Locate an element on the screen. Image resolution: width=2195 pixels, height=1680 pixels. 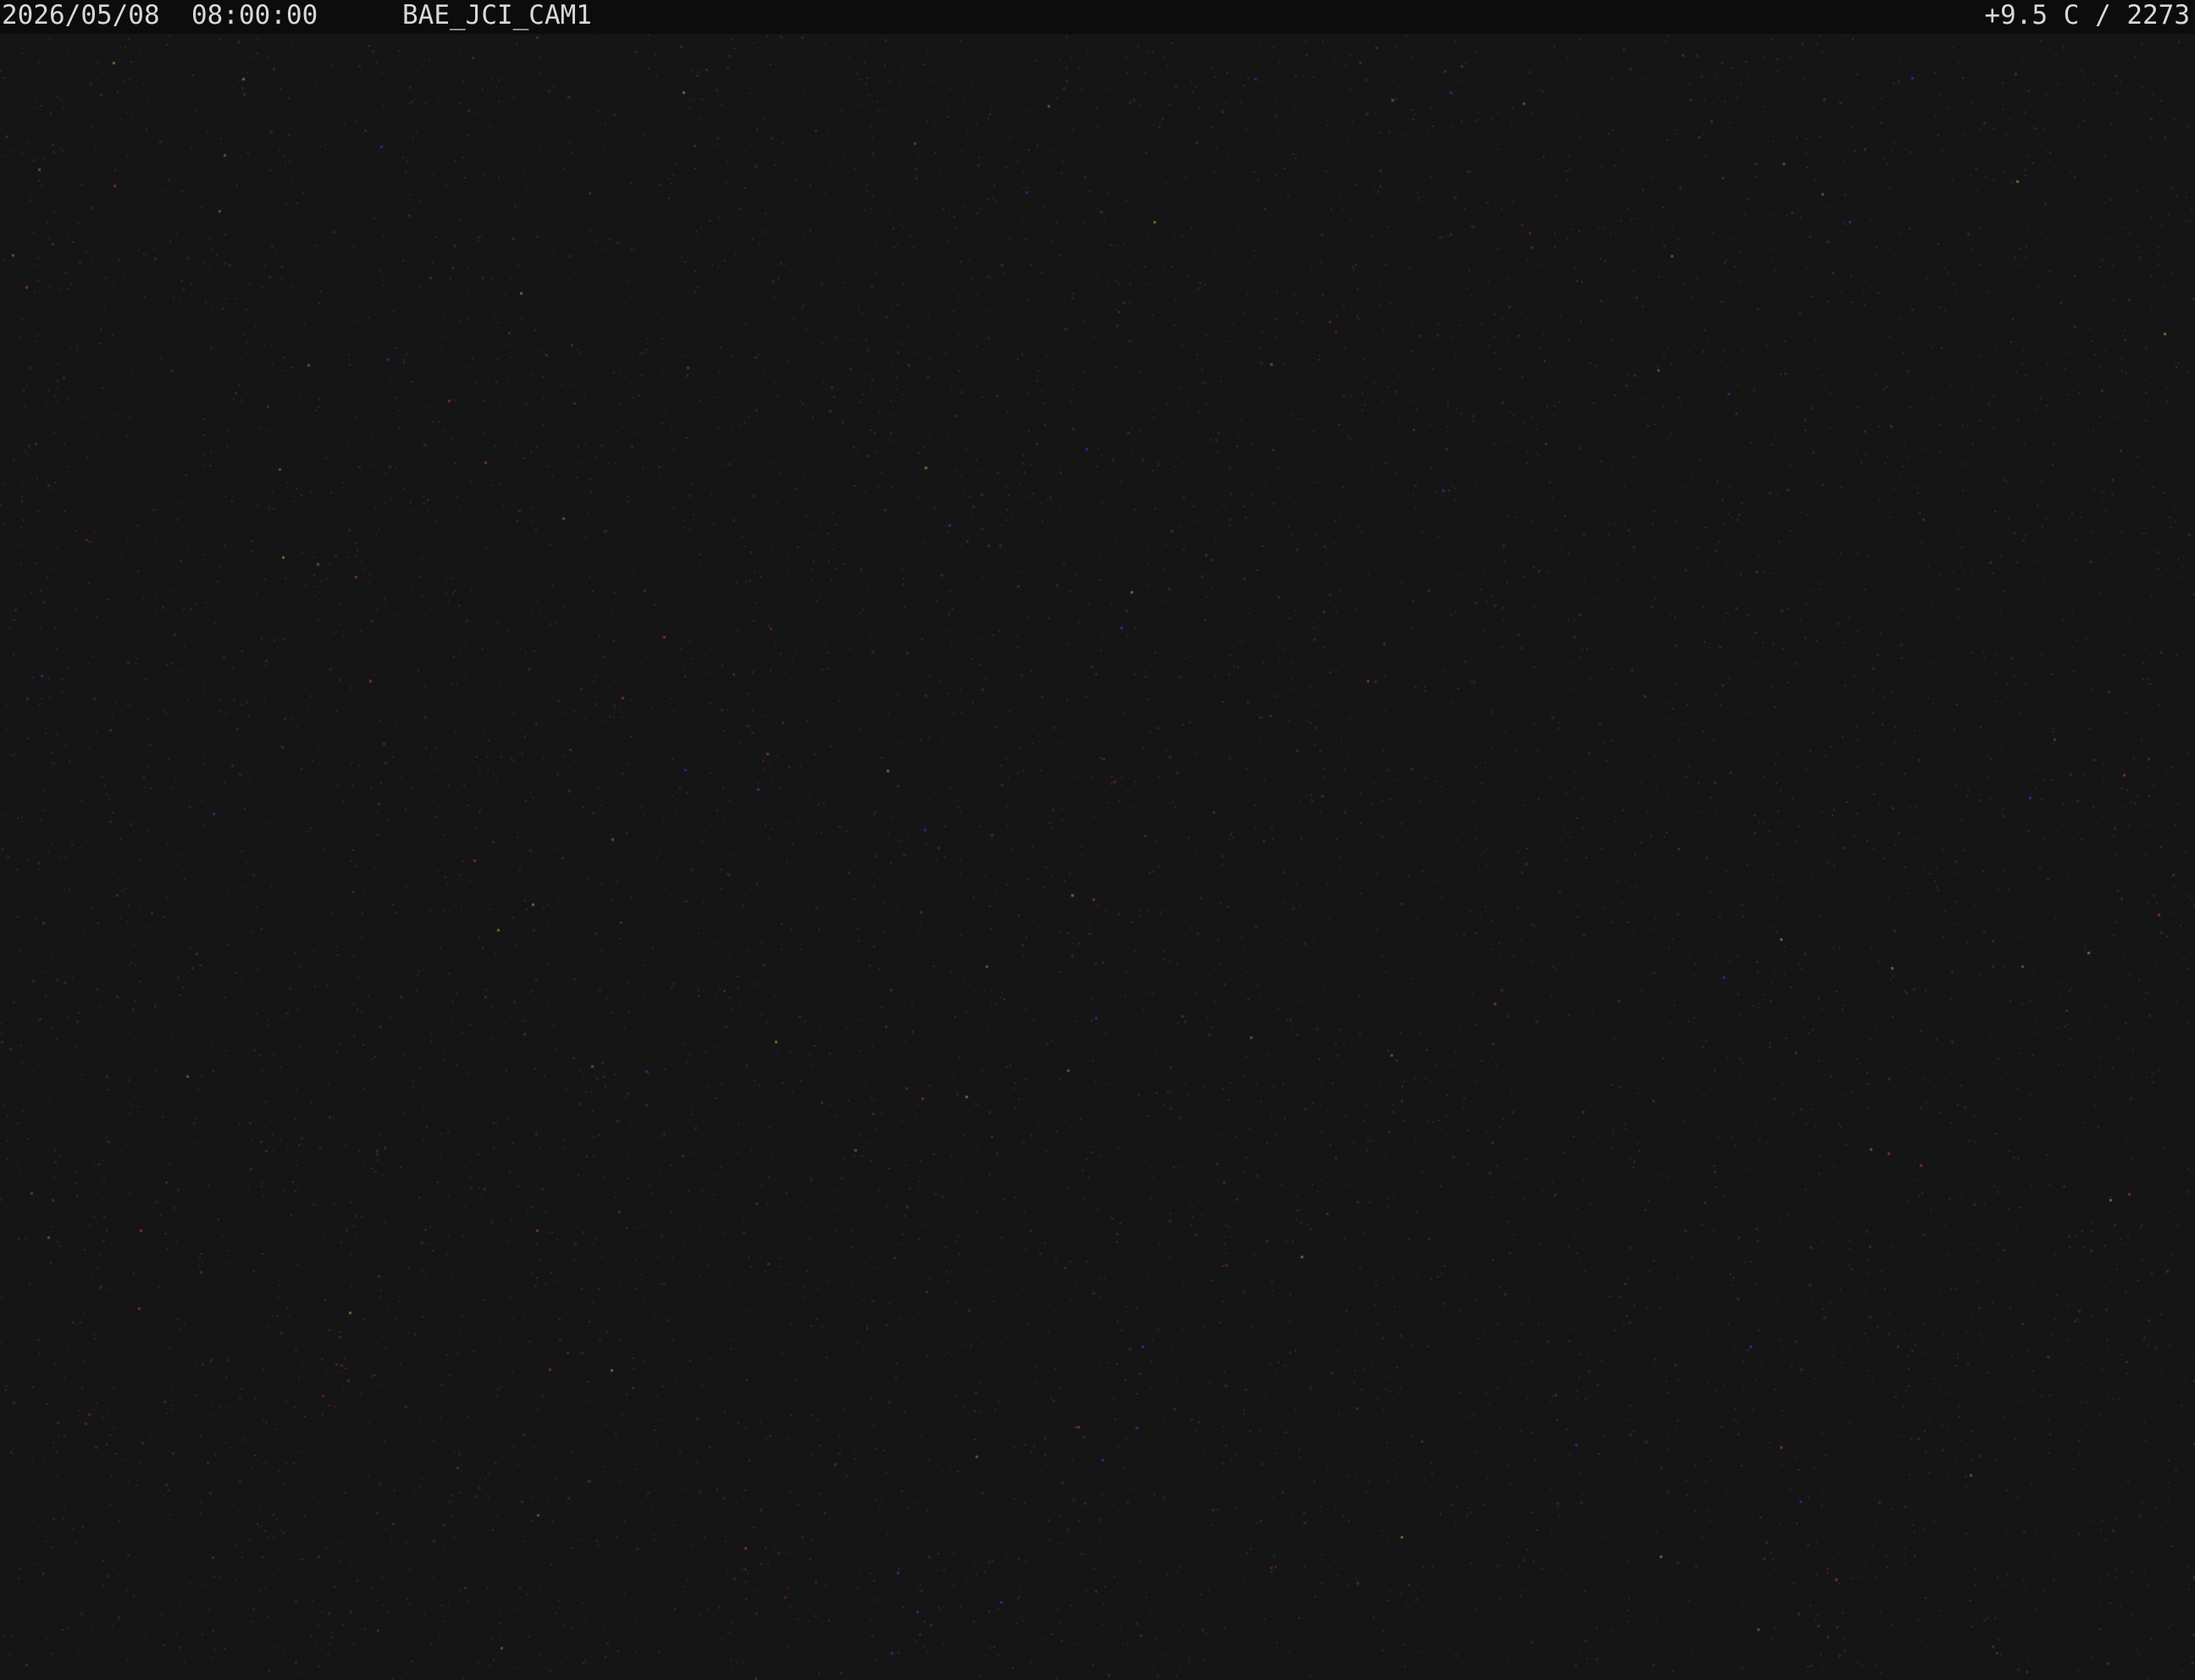
osd-camera-id: BAE_JCI_CAM1 is located at coordinates (497, 15).